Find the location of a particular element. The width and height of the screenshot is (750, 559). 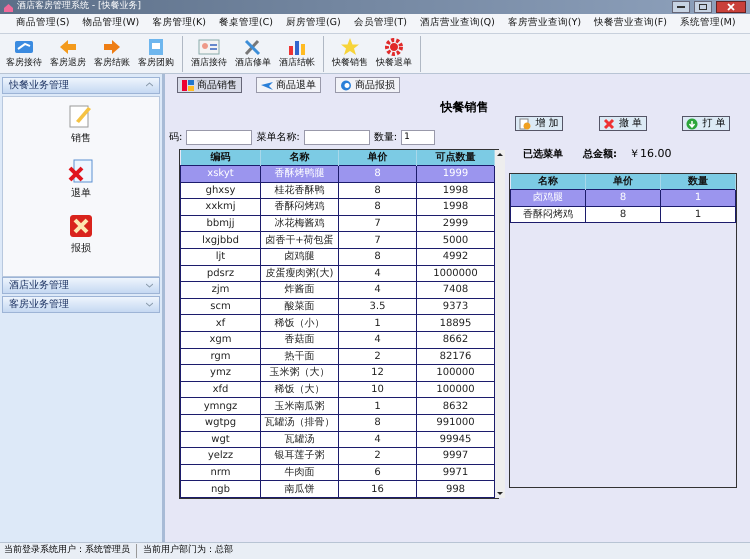

table-row: lxgjbbd 卤香干+荷包蛋 7 5000 is located at coordinates (337, 240).